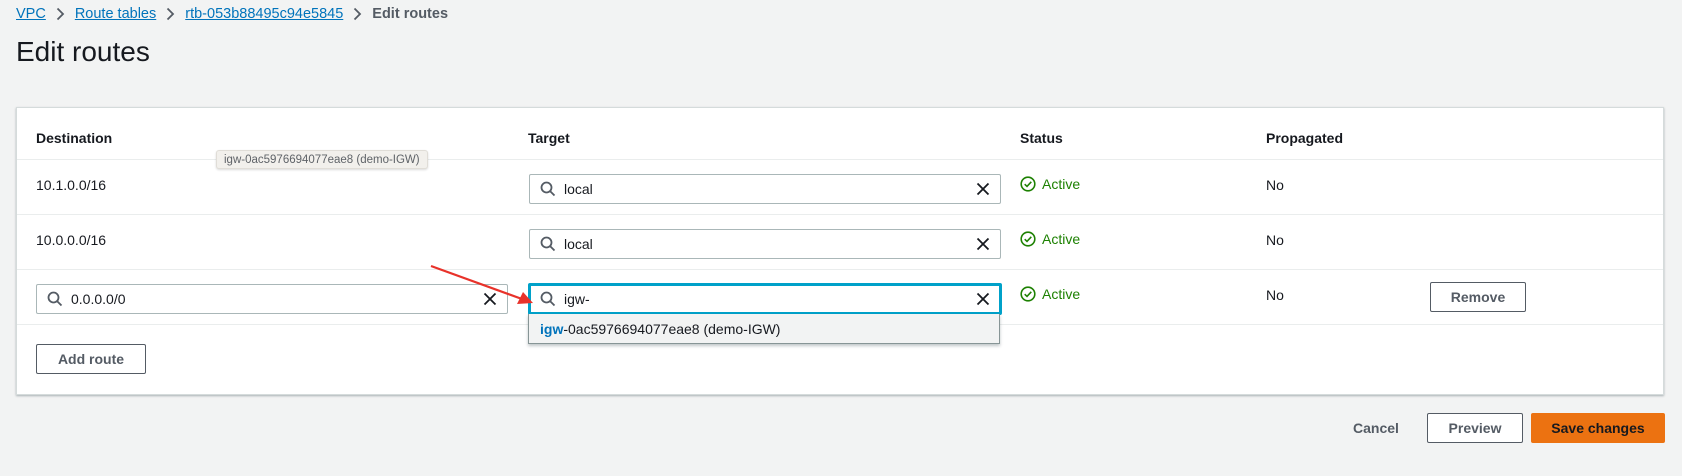 This screenshot has width=1682, height=476. I want to click on target-autocomplete-option: igw -0ac5976694077eae8 (demo-IGW), so click(764, 329).